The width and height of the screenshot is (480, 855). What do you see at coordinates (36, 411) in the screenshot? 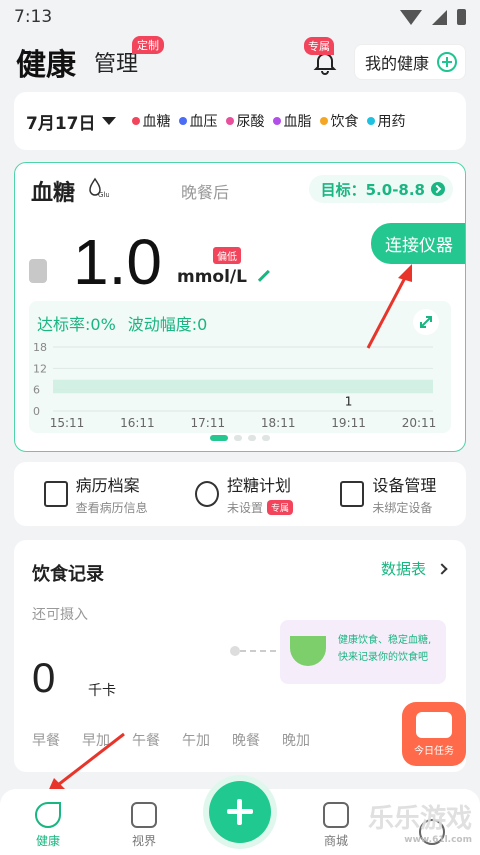
I see `y-tick-label: 0` at bounding box center [36, 411].